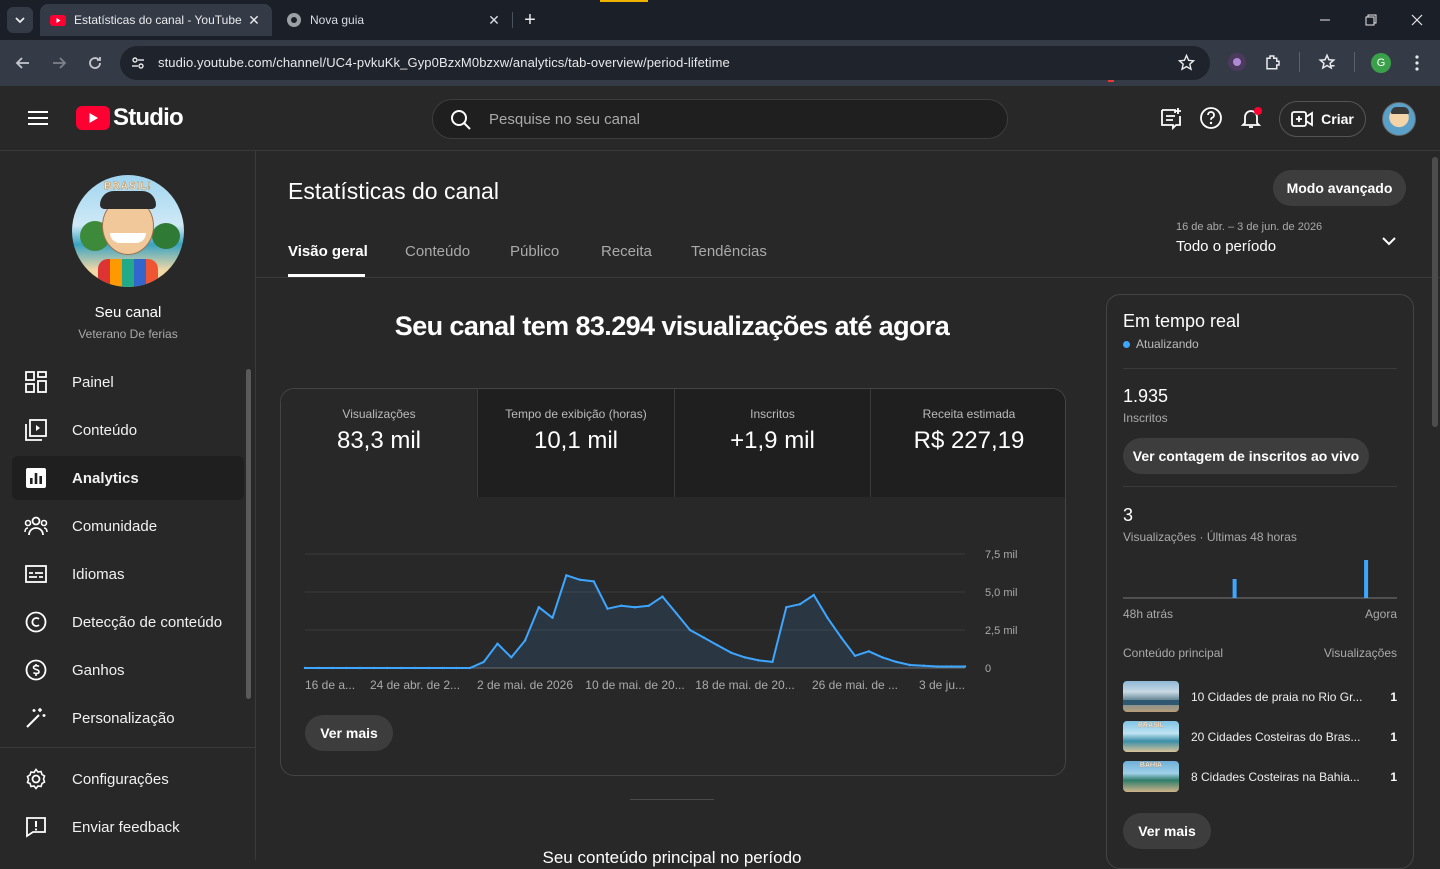 The image size is (1440, 869). I want to click on close-window-icon, so click(1417, 20).